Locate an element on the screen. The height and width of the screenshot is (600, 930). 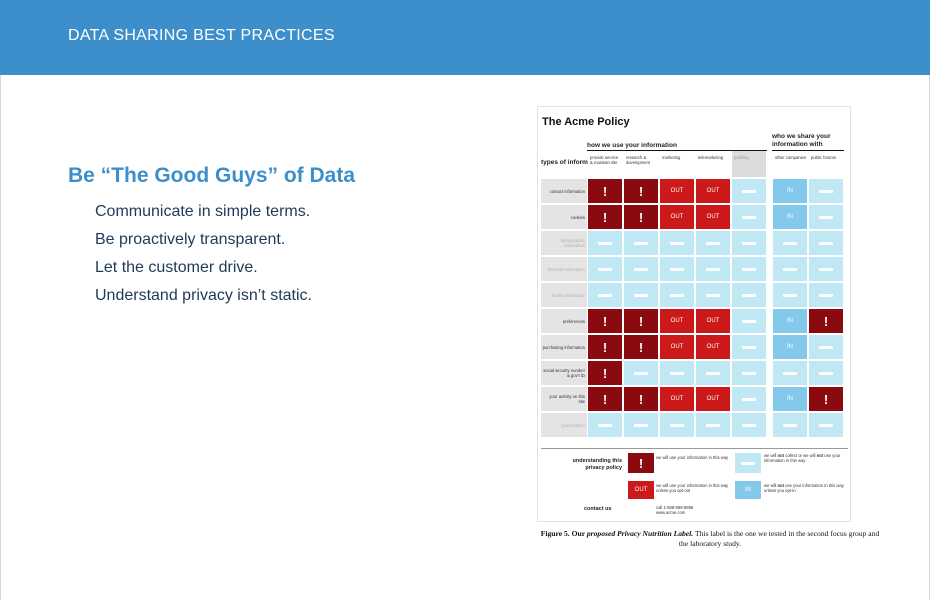
legend-bang-text: we will use your information in this way is located at coordinates (692, 457).